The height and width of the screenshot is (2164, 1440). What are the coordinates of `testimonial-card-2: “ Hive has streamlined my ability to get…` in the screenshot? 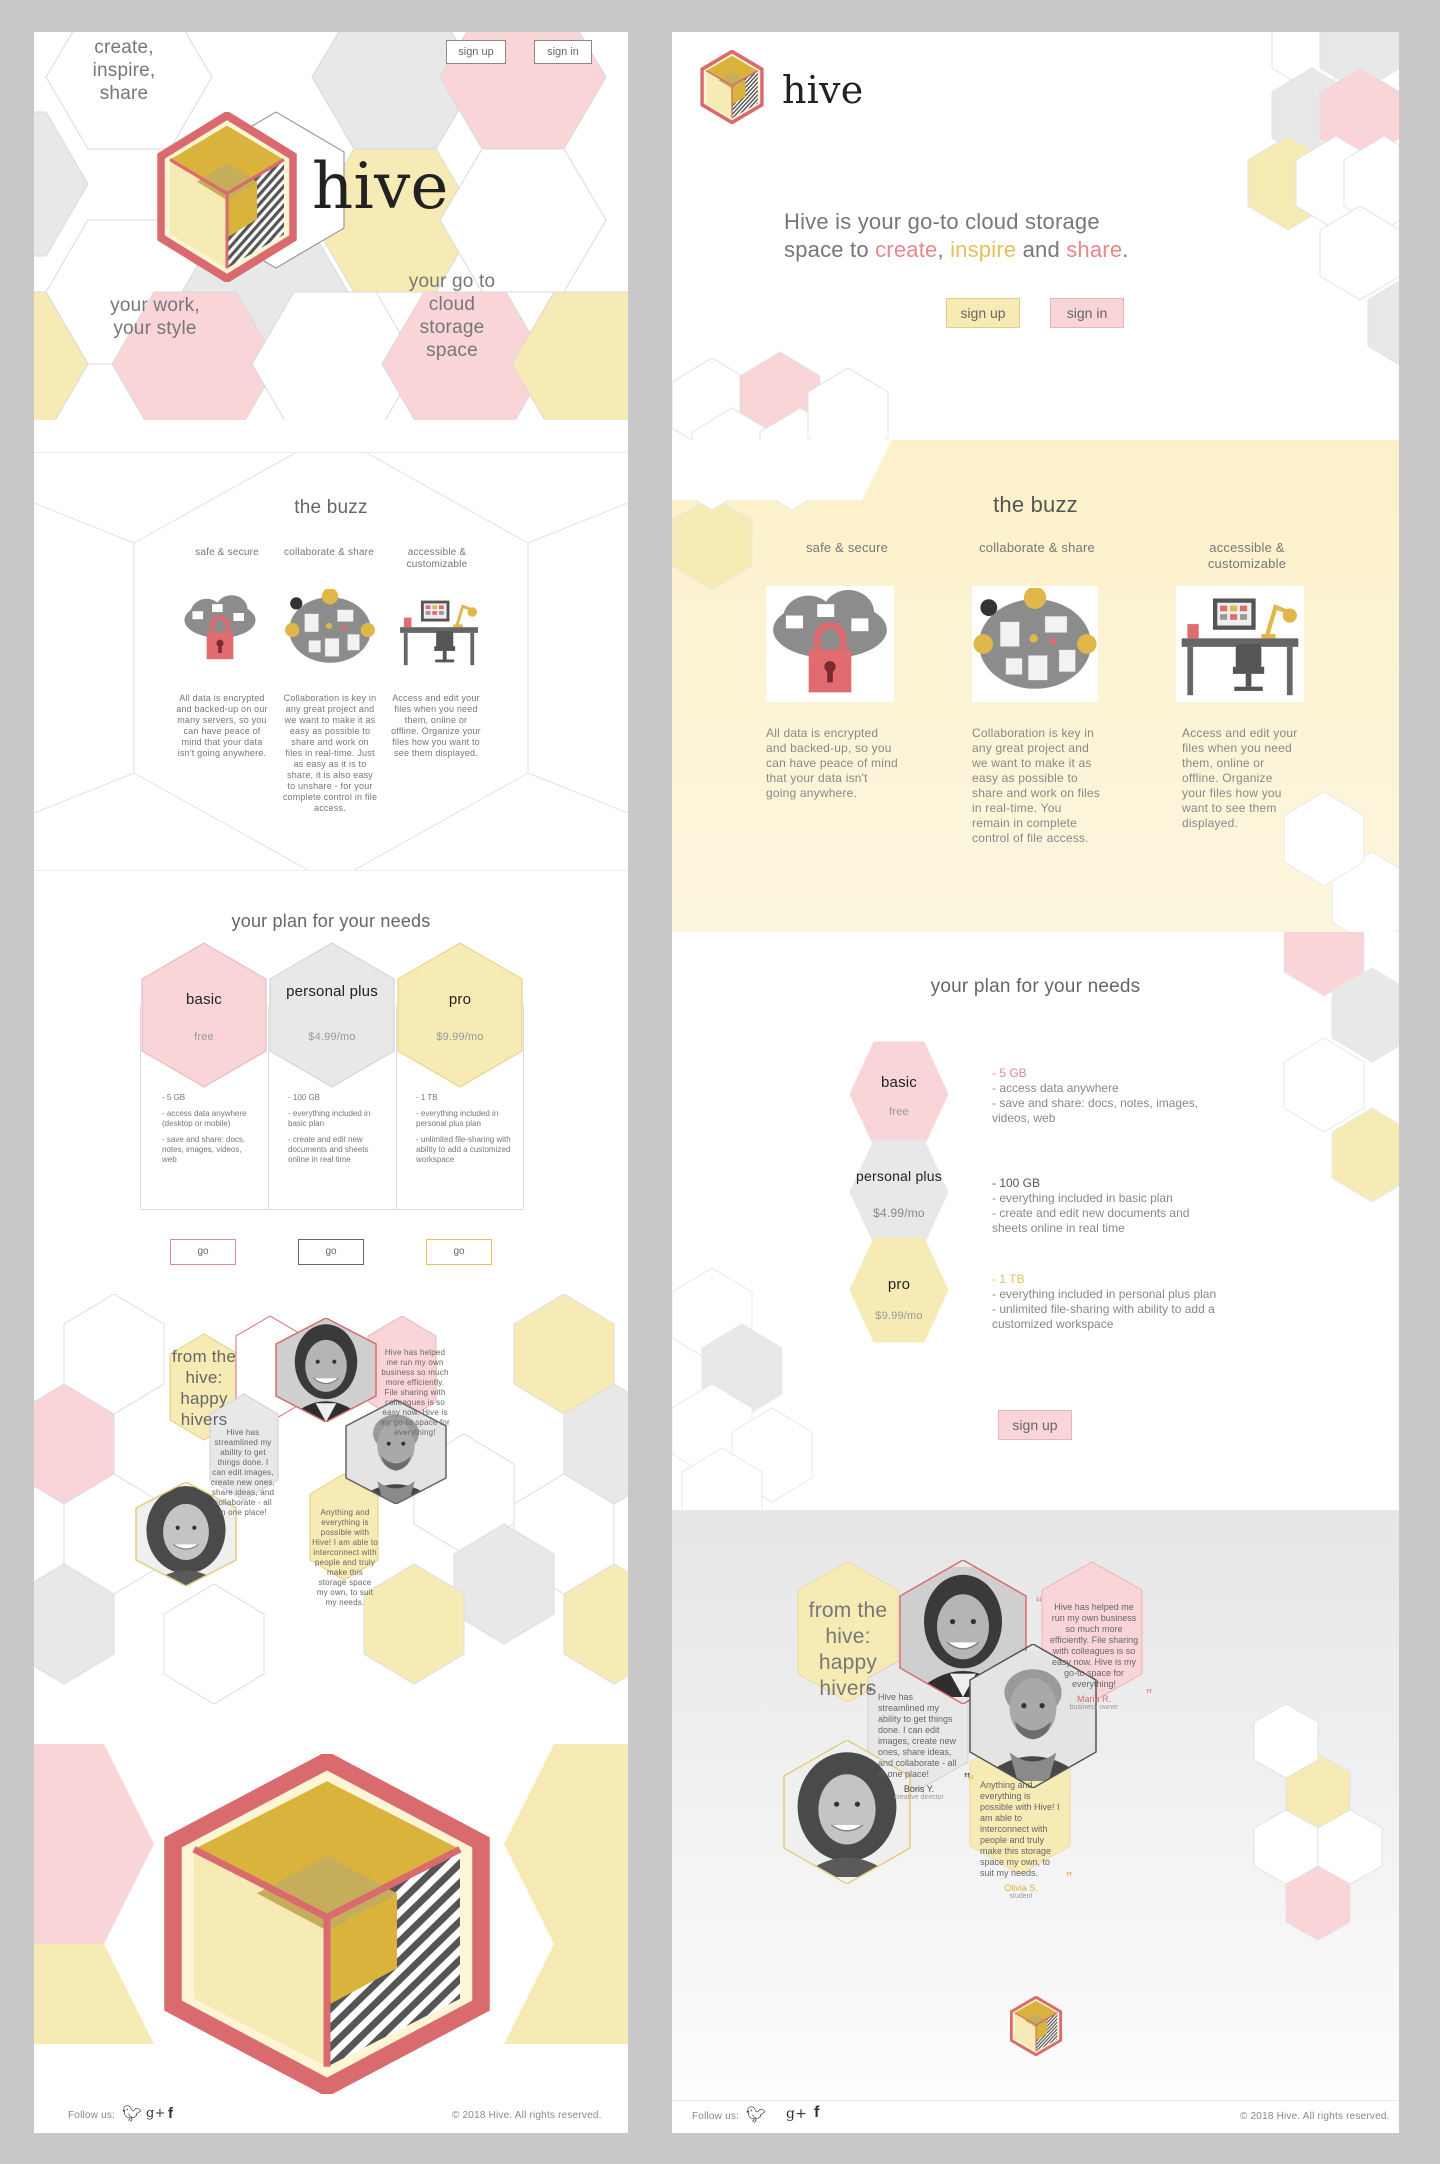 It's located at (918, 1742).